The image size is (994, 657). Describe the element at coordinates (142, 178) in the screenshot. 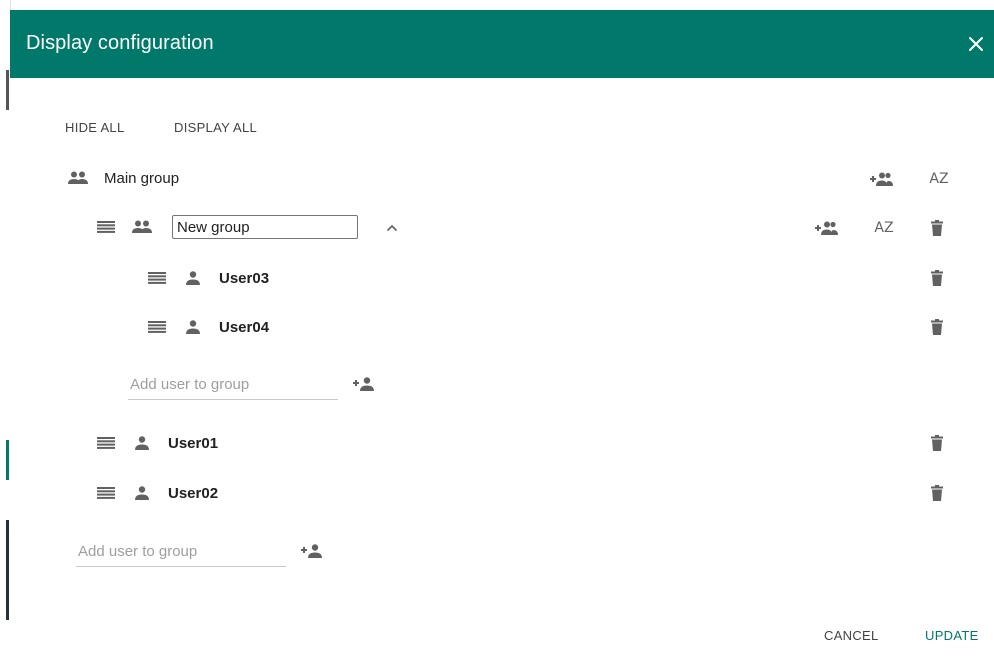

I see `main-group-label: Main group` at that location.